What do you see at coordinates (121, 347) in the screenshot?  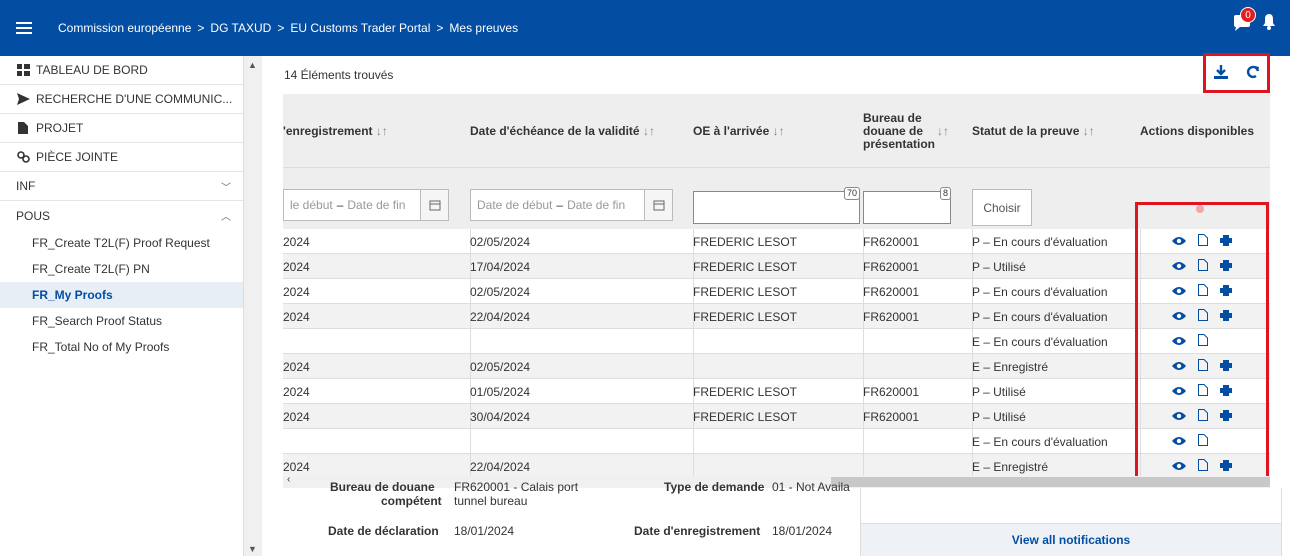 I see `sidebar-subitem-total-proofs: FR_Total No of My Proofs` at bounding box center [121, 347].